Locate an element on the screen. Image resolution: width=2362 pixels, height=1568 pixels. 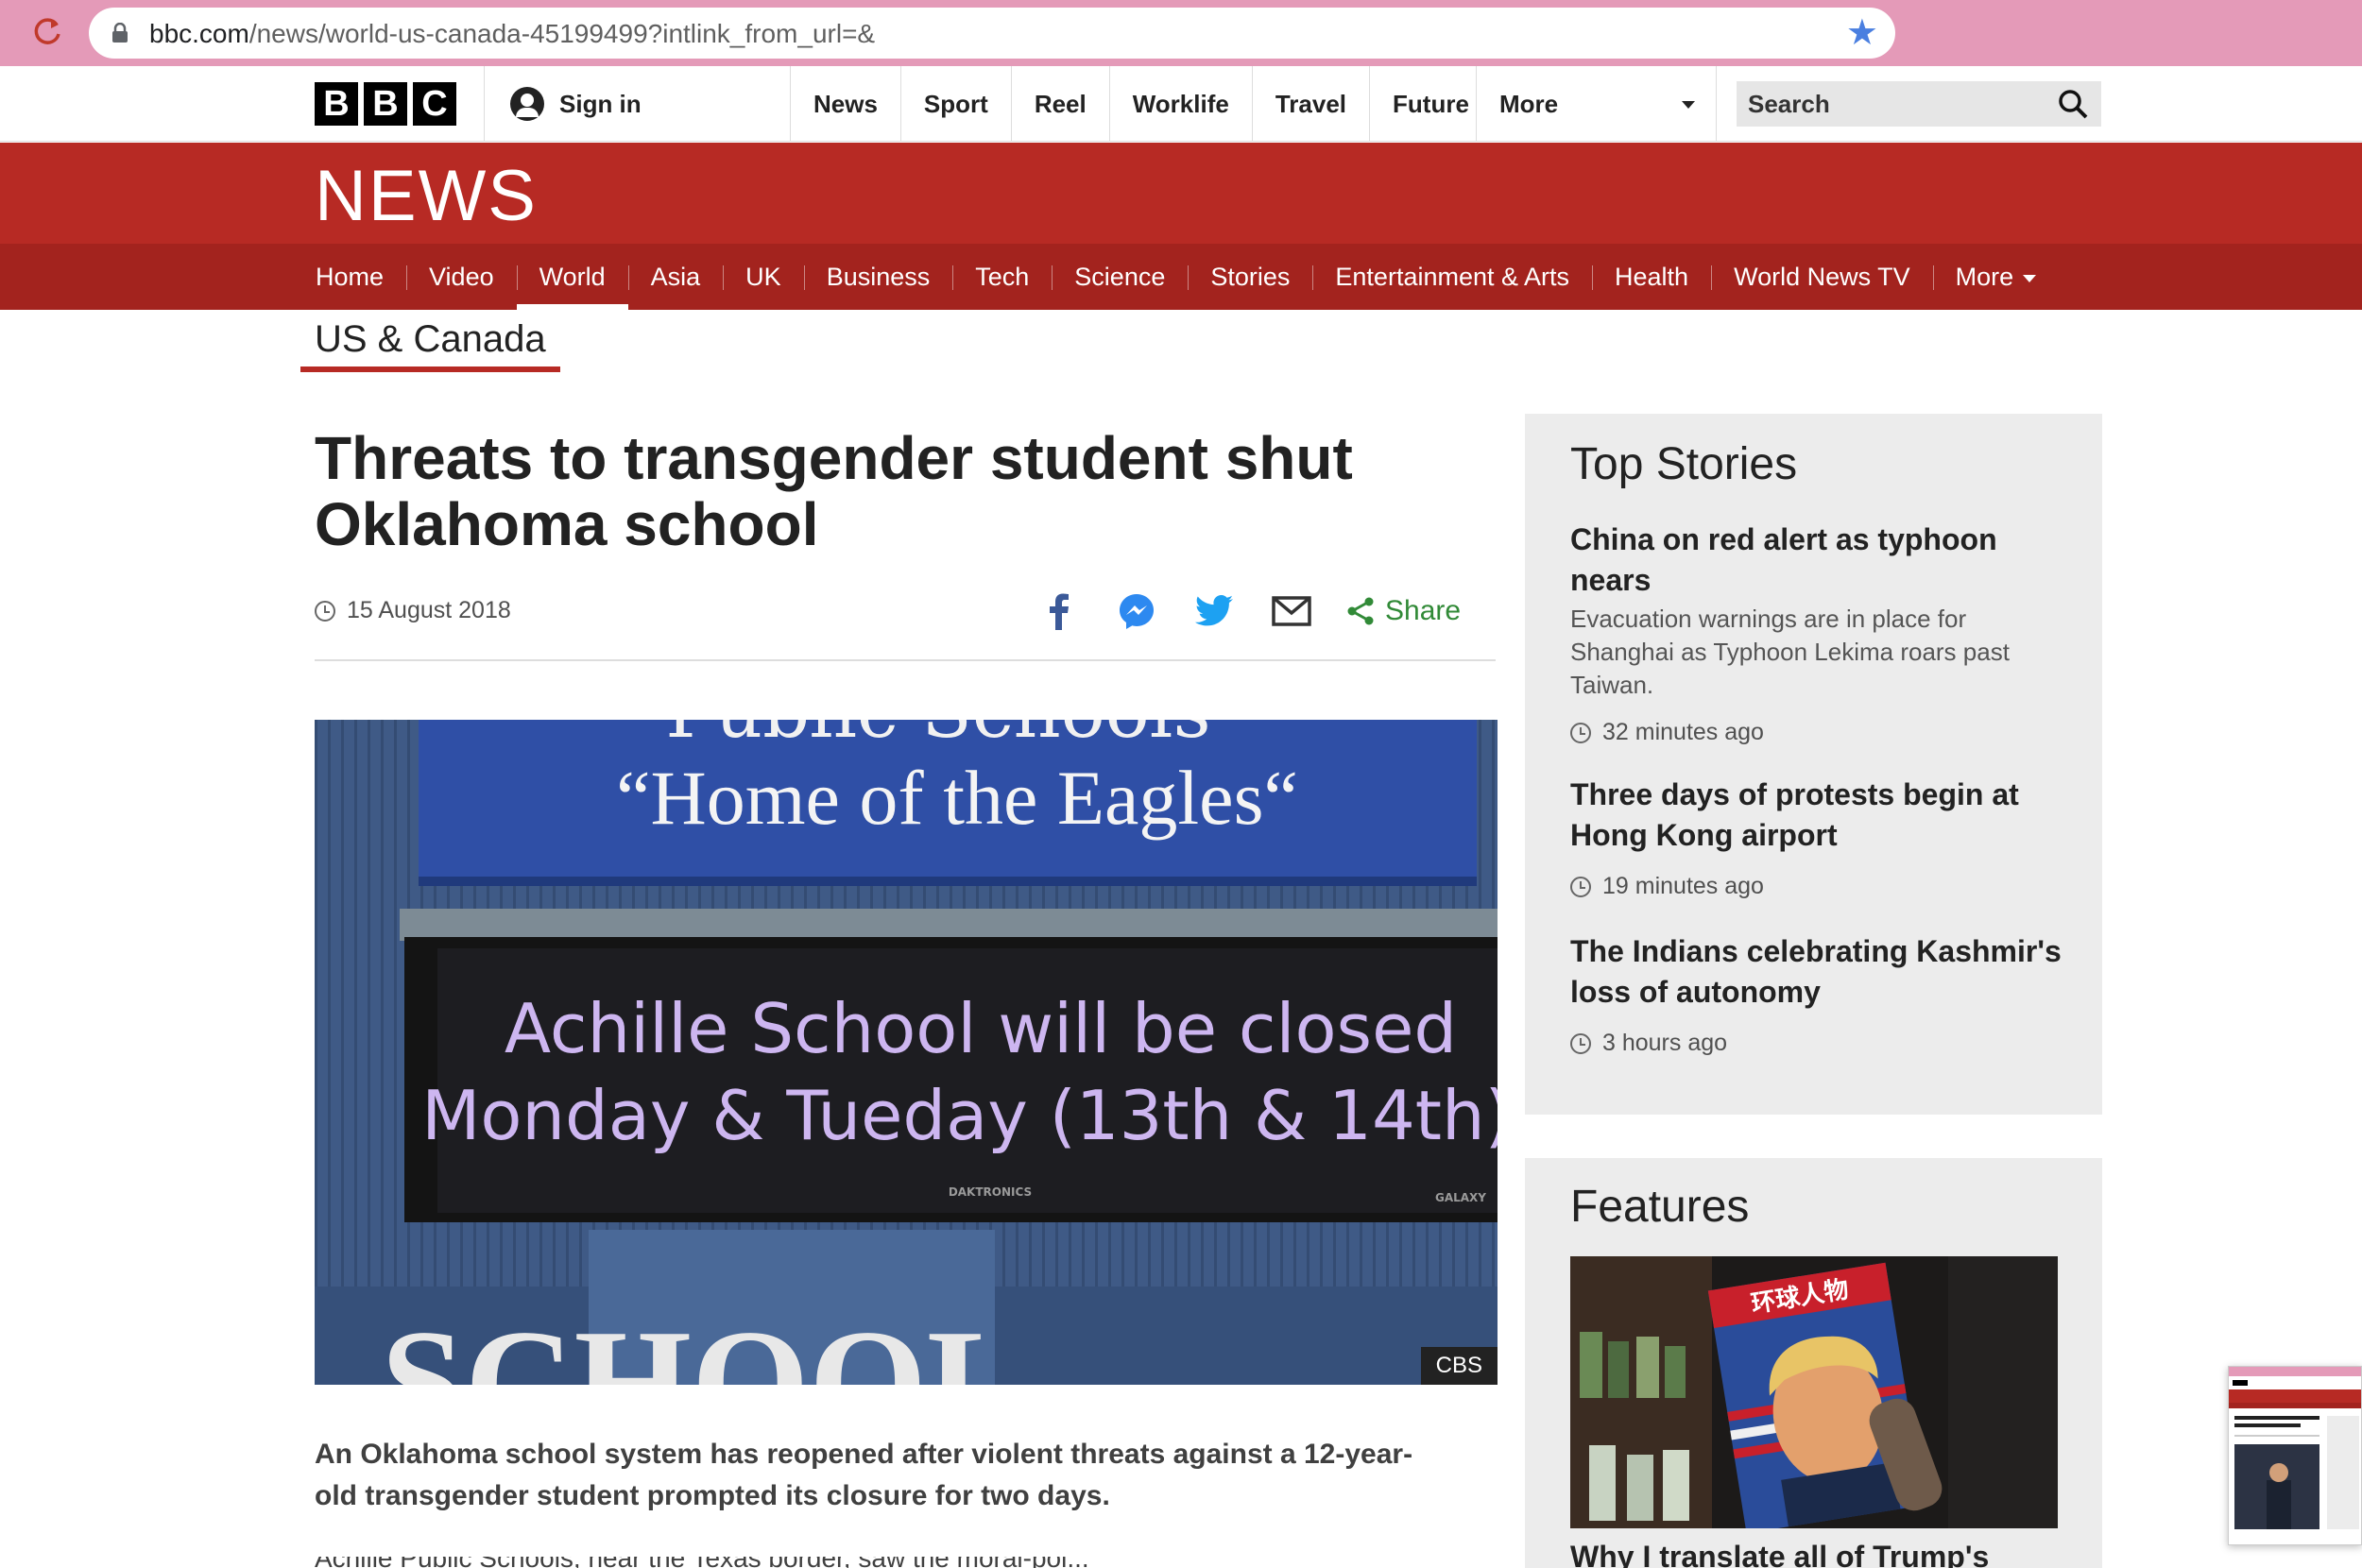
subnav-world-news-tv: World News TV is located at coordinates (1822, 277).